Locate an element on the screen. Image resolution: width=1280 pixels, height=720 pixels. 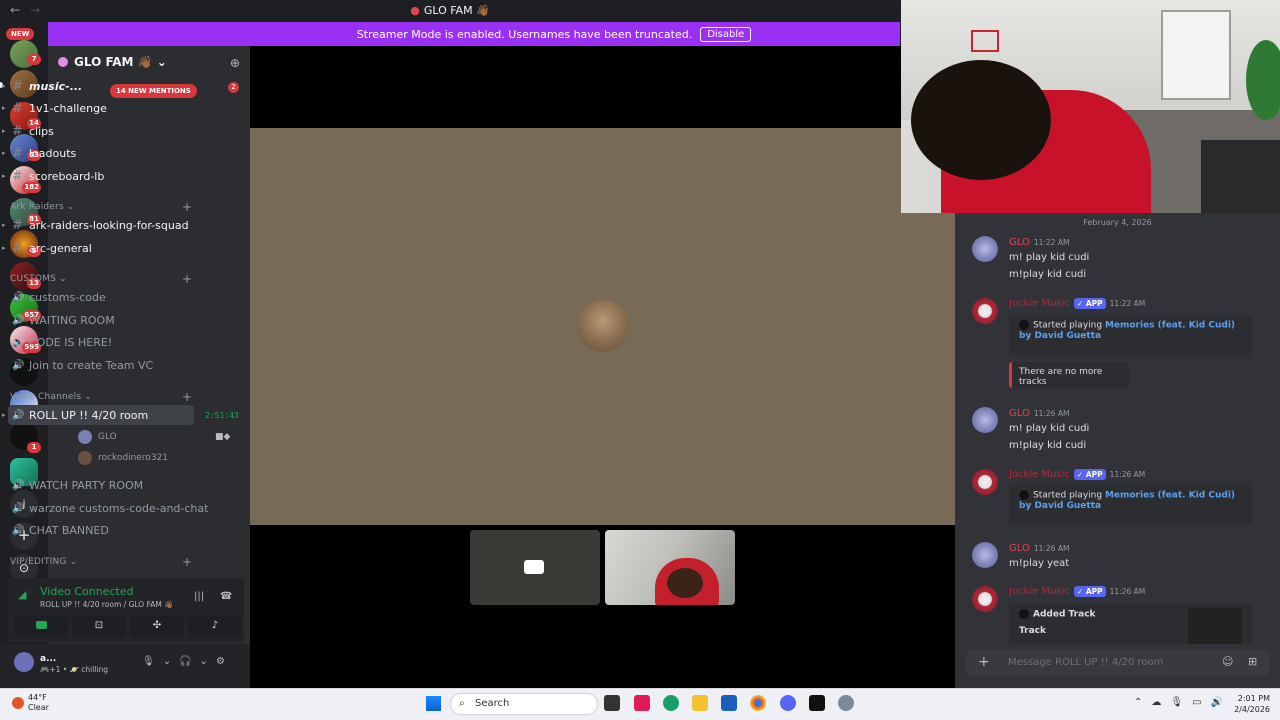
channel-label: CODE IS HERE! is located at coordinates (71, 342).